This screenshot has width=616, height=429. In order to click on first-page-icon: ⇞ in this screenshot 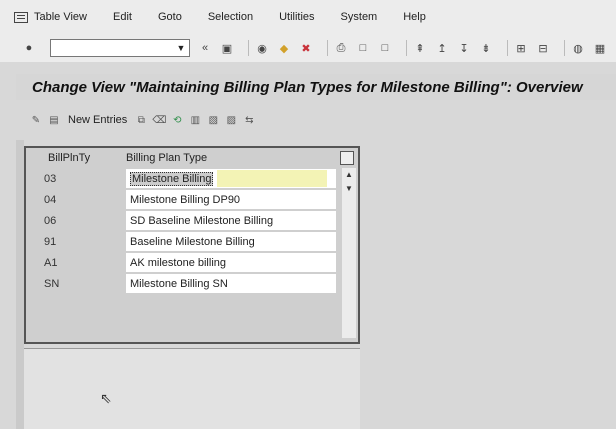, I will do `click(420, 48)`.